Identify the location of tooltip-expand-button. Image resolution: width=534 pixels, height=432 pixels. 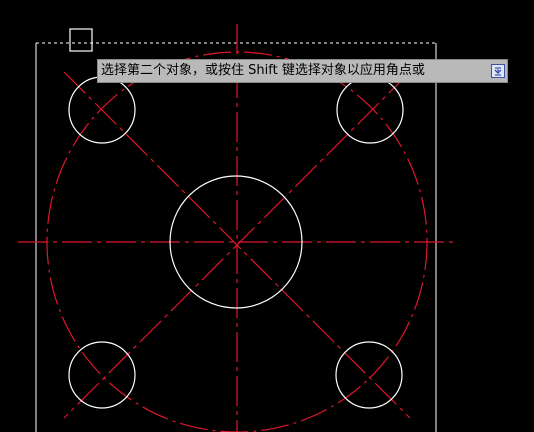
(498, 71).